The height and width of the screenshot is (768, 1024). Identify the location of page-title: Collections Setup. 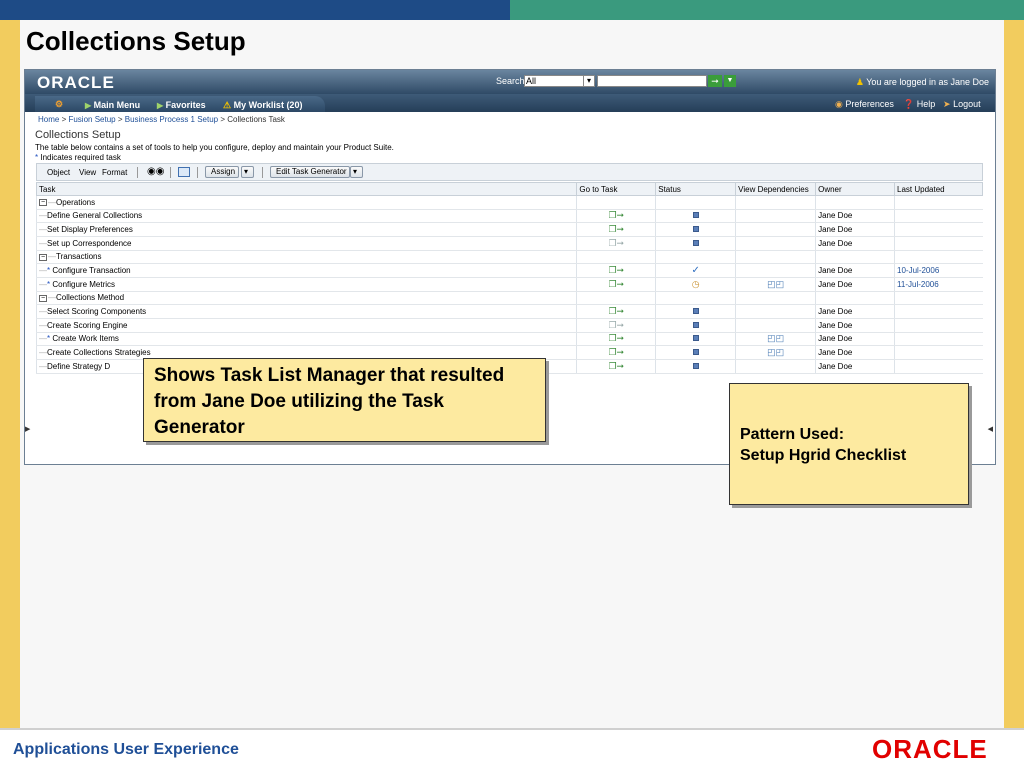
(78, 135).